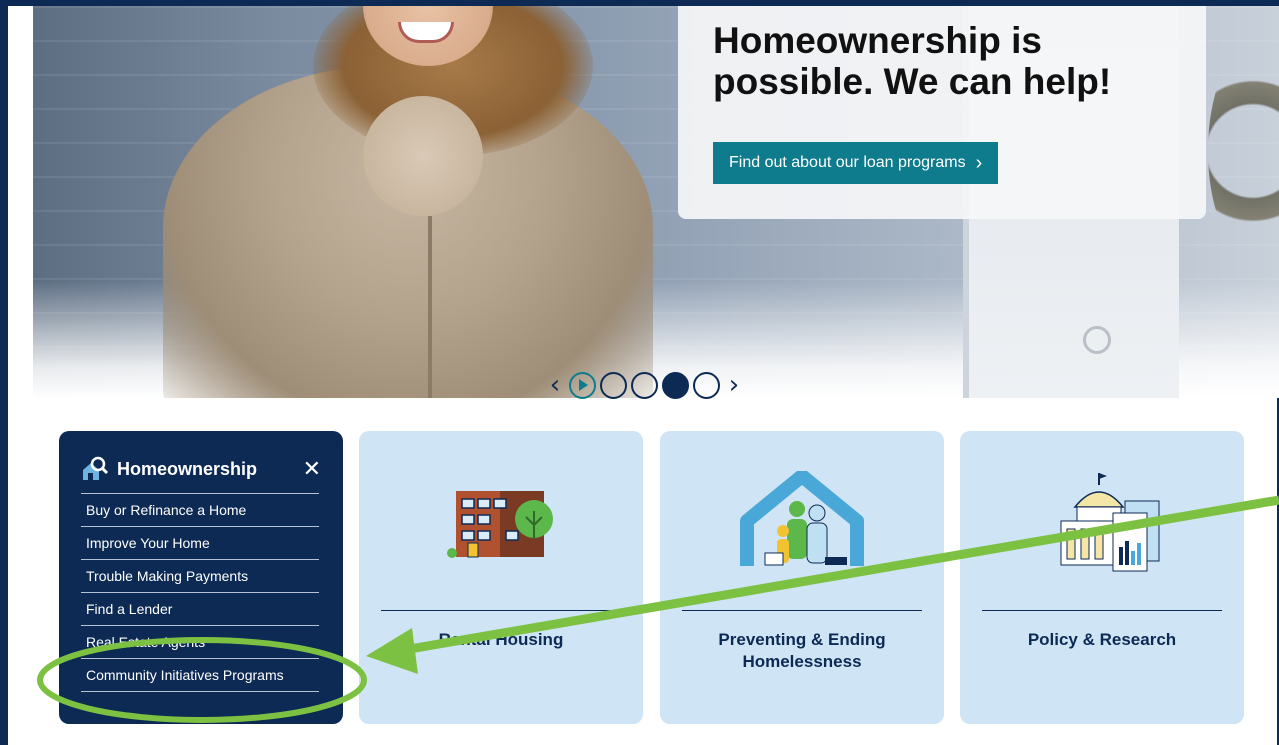 The image size is (1279, 745). I want to click on hero-headline: Homeownership is possible. We can help!, so click(912, 61).